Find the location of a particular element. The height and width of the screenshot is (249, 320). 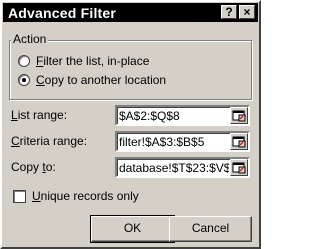

dialog-title: Advanced Filter is located at coordinates (62, 13).